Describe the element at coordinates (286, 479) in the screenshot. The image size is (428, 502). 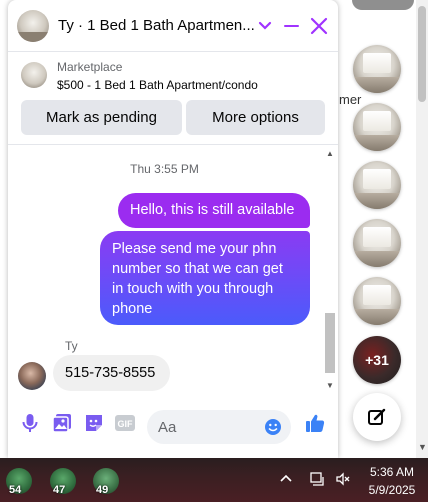
I see `chevron-up-icon` at that location.